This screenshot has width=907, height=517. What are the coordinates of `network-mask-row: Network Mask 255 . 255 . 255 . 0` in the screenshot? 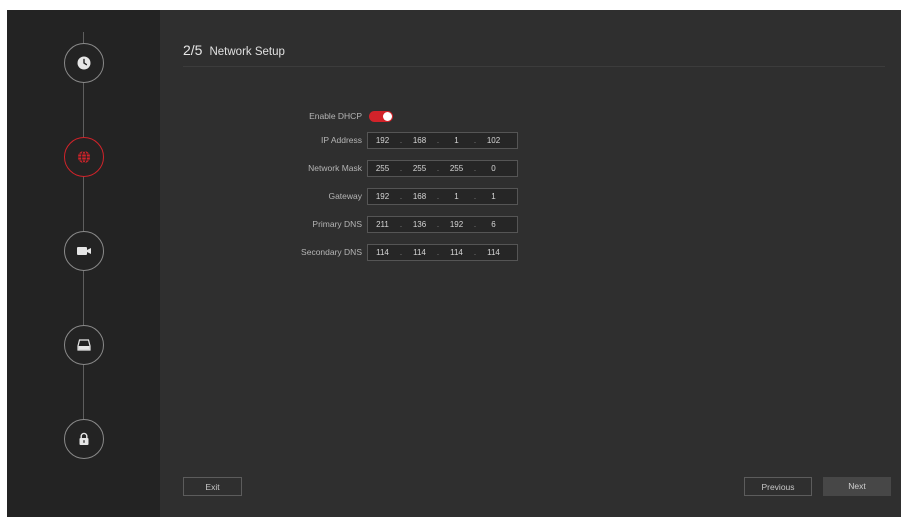 It's located at (360, 168).